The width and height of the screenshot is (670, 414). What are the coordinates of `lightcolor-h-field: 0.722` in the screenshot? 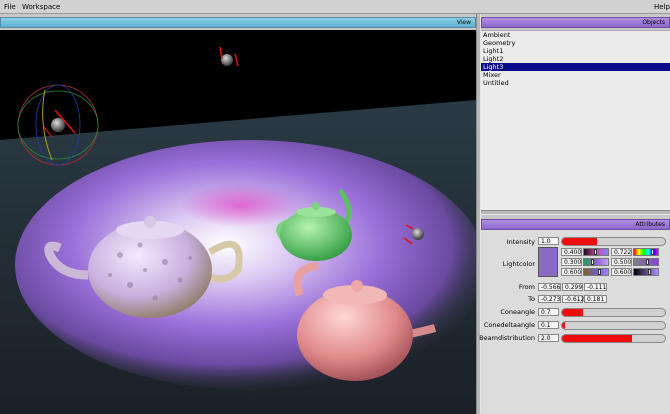 It's located at (621, 252).